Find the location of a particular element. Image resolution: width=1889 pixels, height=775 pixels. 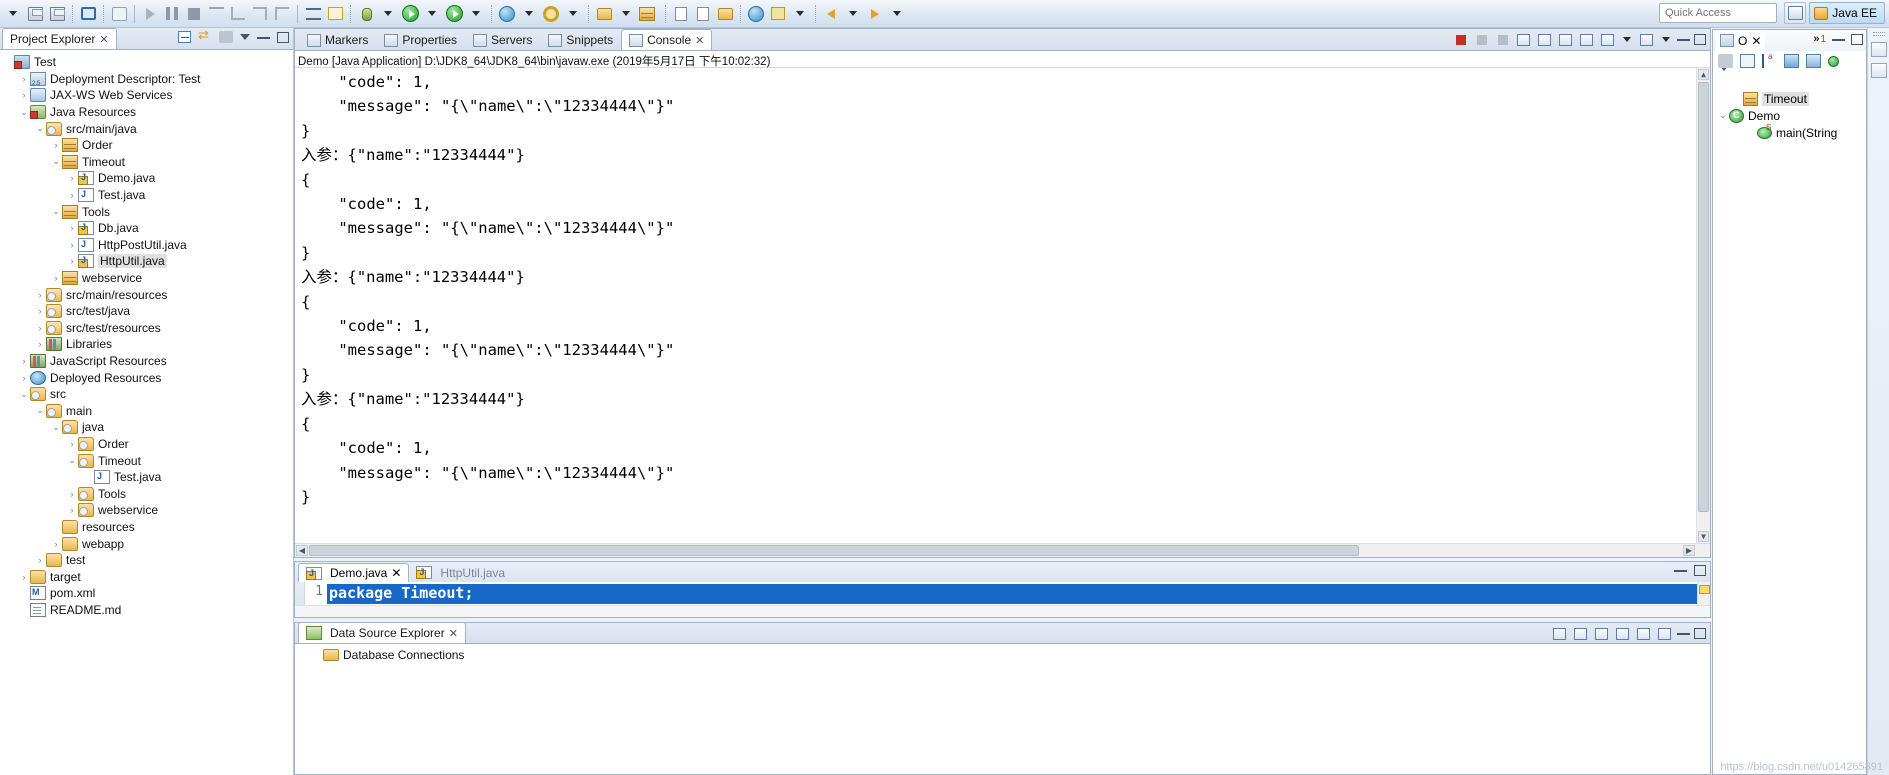

tab-properties: Properties is located at coordinates (420, 39).